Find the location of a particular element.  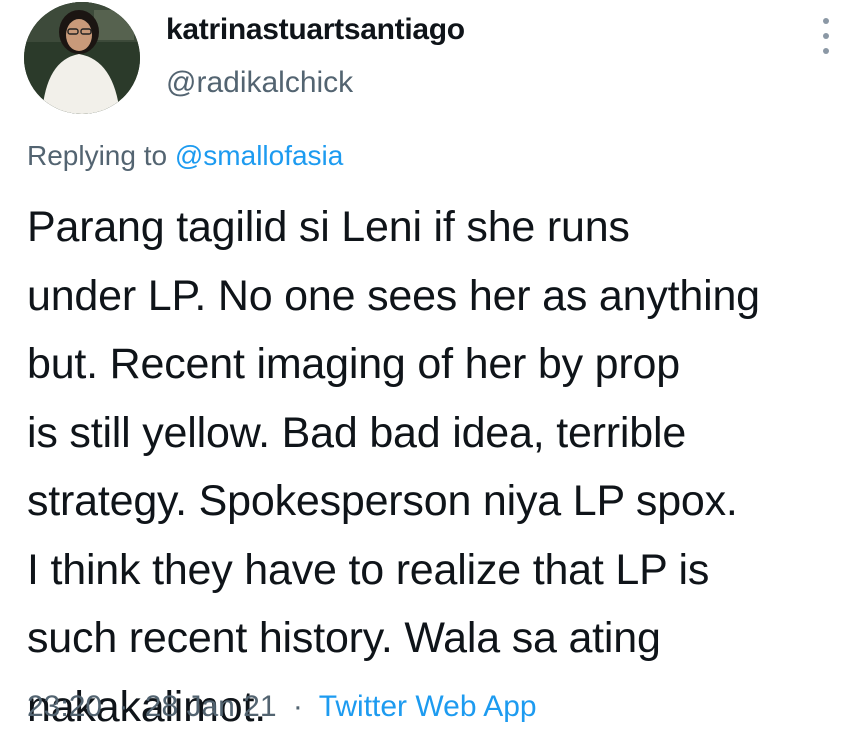

replying-to-label: Replying to is located at coordinates (97, 155).